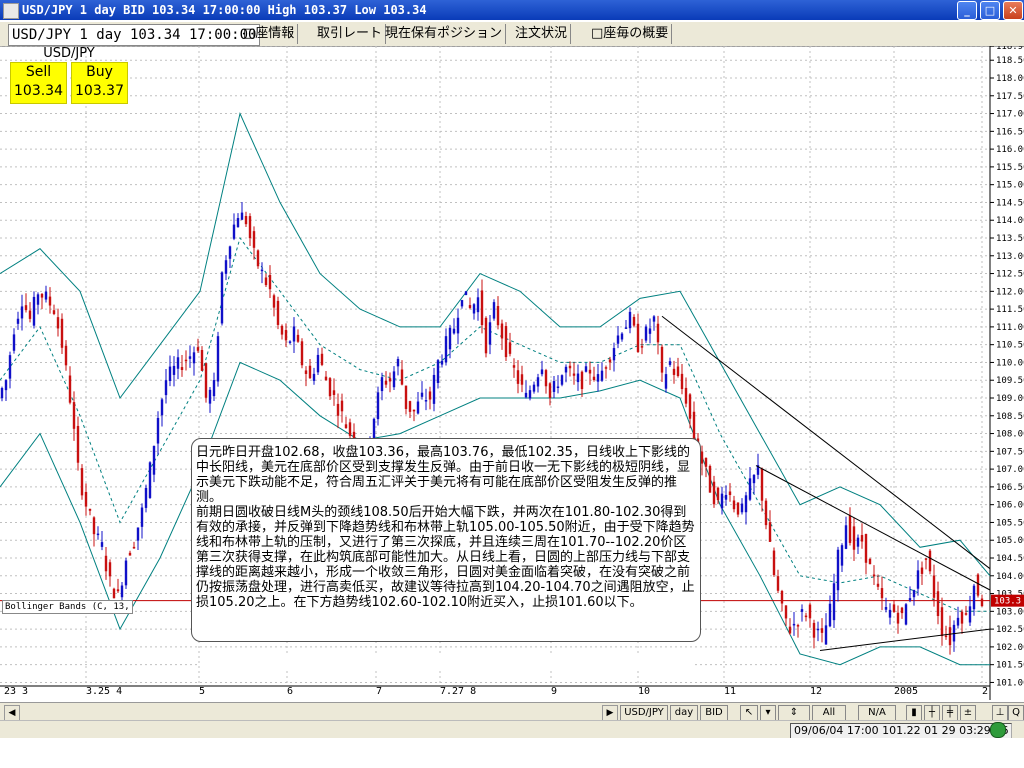  Describe the element at coordinates (1000, 713) in the screenshot. I see `fit-icon: ⊥` at that location.